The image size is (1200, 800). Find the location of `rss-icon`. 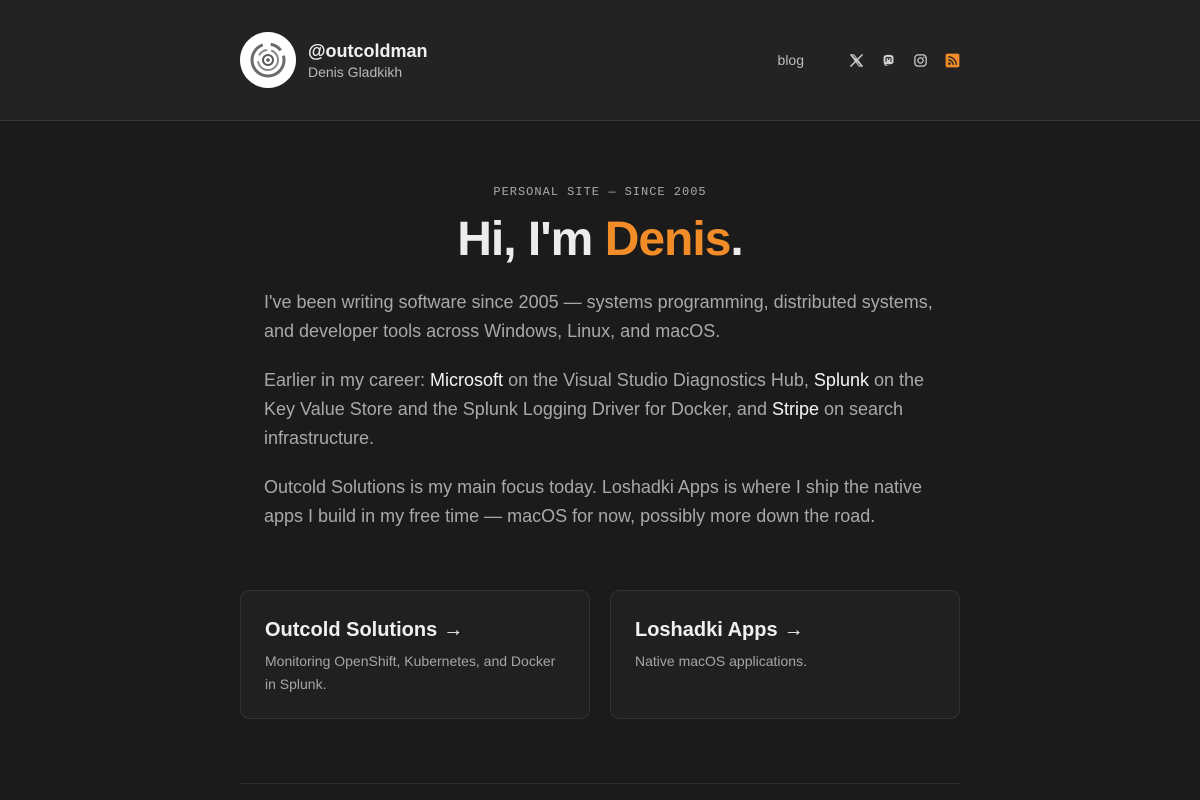

rss-icon is located at coordinates (952, 60).